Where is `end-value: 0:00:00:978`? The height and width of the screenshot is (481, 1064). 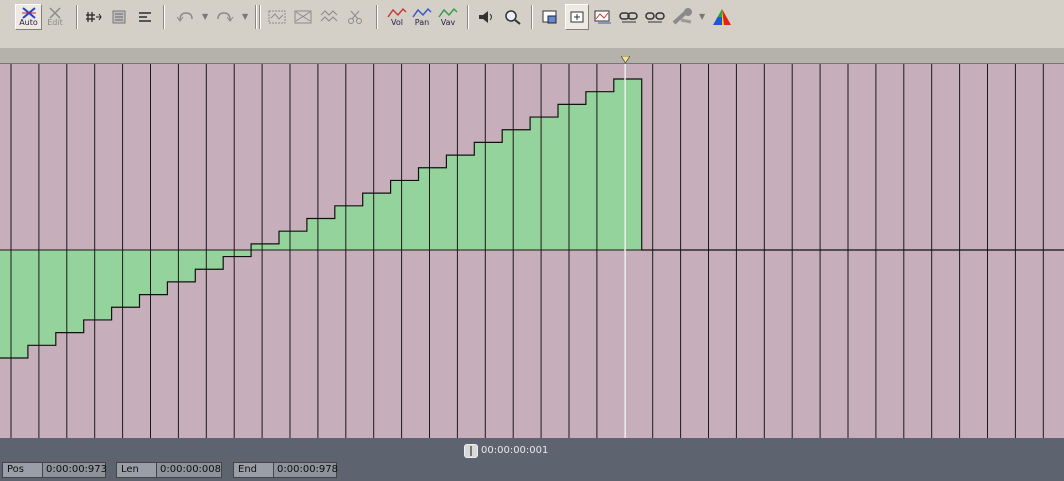 end-value: 0:00:00:978 is located at coordinates (305, 470).